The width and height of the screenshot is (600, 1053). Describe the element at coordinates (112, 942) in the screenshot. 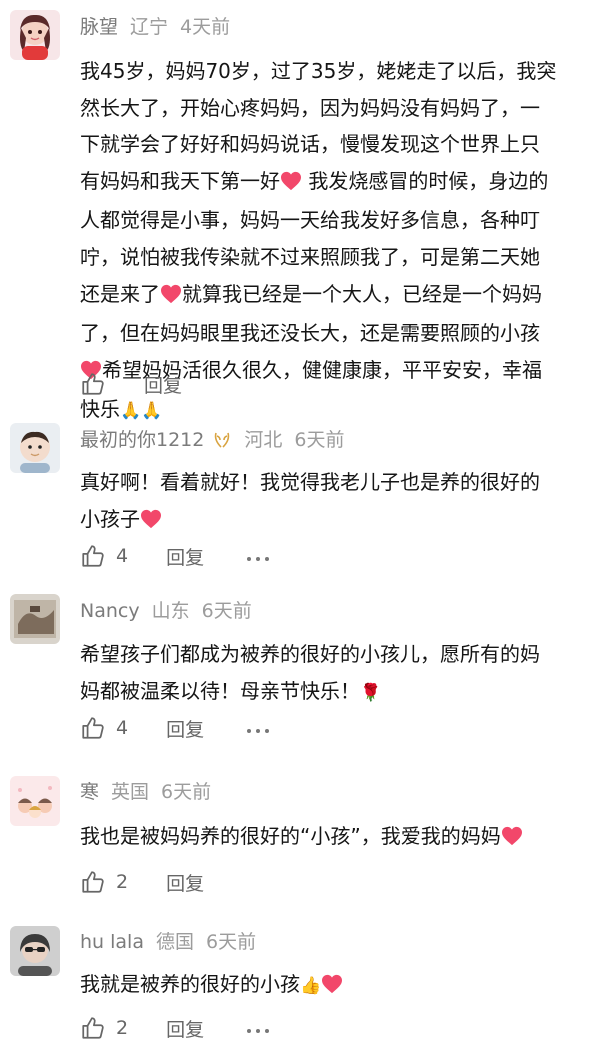

I see `username: hu lala` at that location.